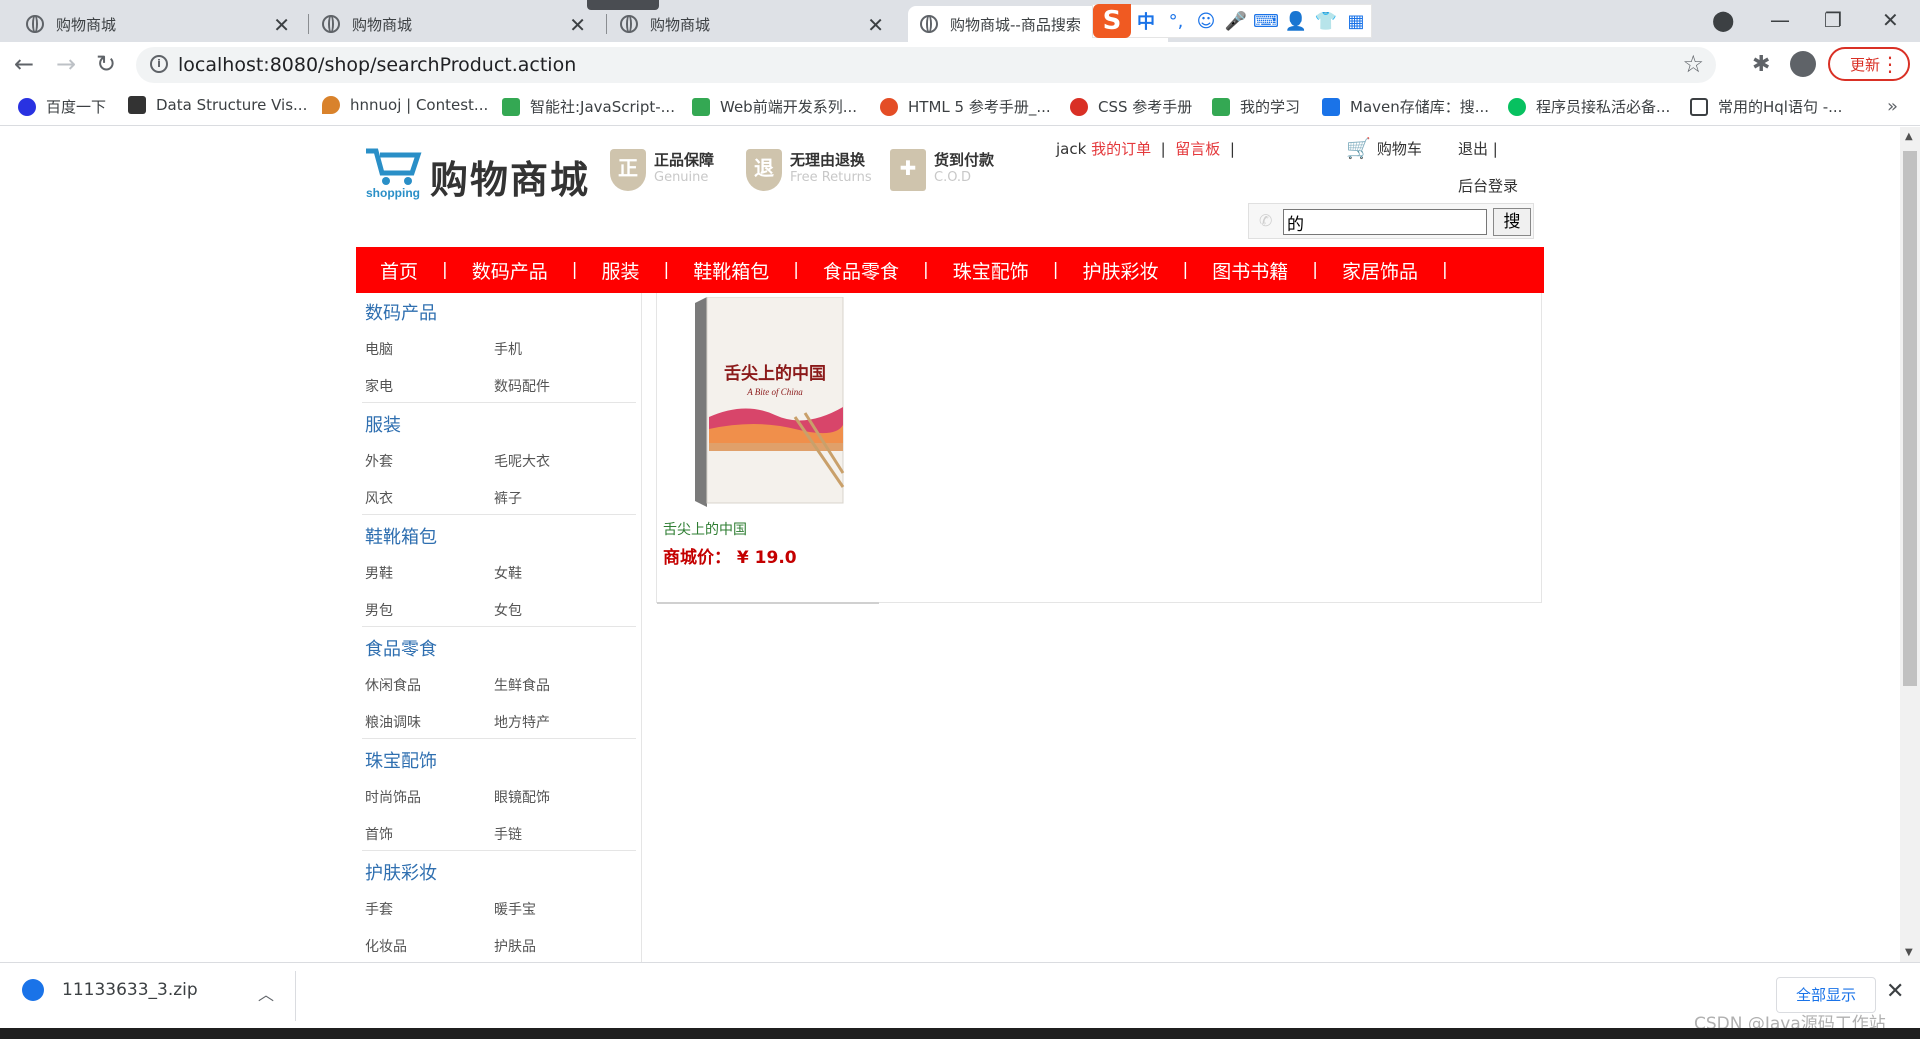 Image resolution: width=1920 pixels, height=1039 pixels. Describe the element at coordinates (1909, 136) in the screenshot. I see `scroll-up-arrow-icon: ▲` at that location.